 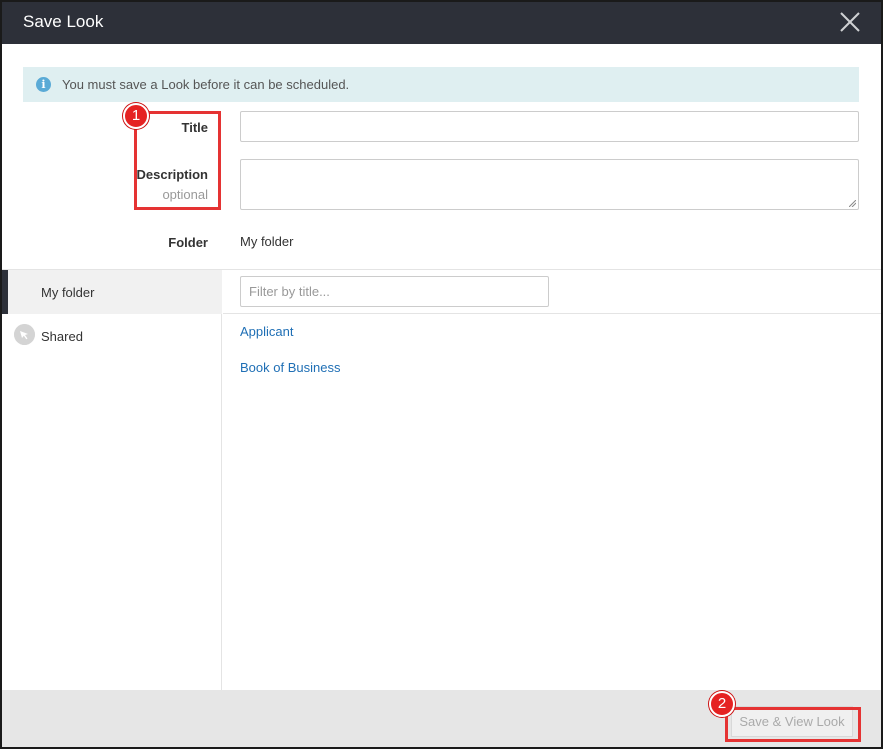 I want to click on divider, so click(x=552, y=313).